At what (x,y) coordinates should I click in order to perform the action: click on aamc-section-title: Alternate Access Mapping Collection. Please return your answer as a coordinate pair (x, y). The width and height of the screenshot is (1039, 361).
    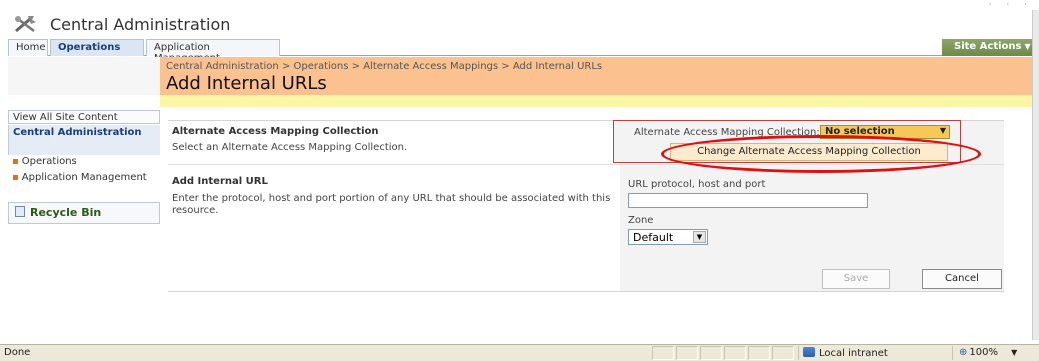
    Looking at the image, I should click on (275, 131).